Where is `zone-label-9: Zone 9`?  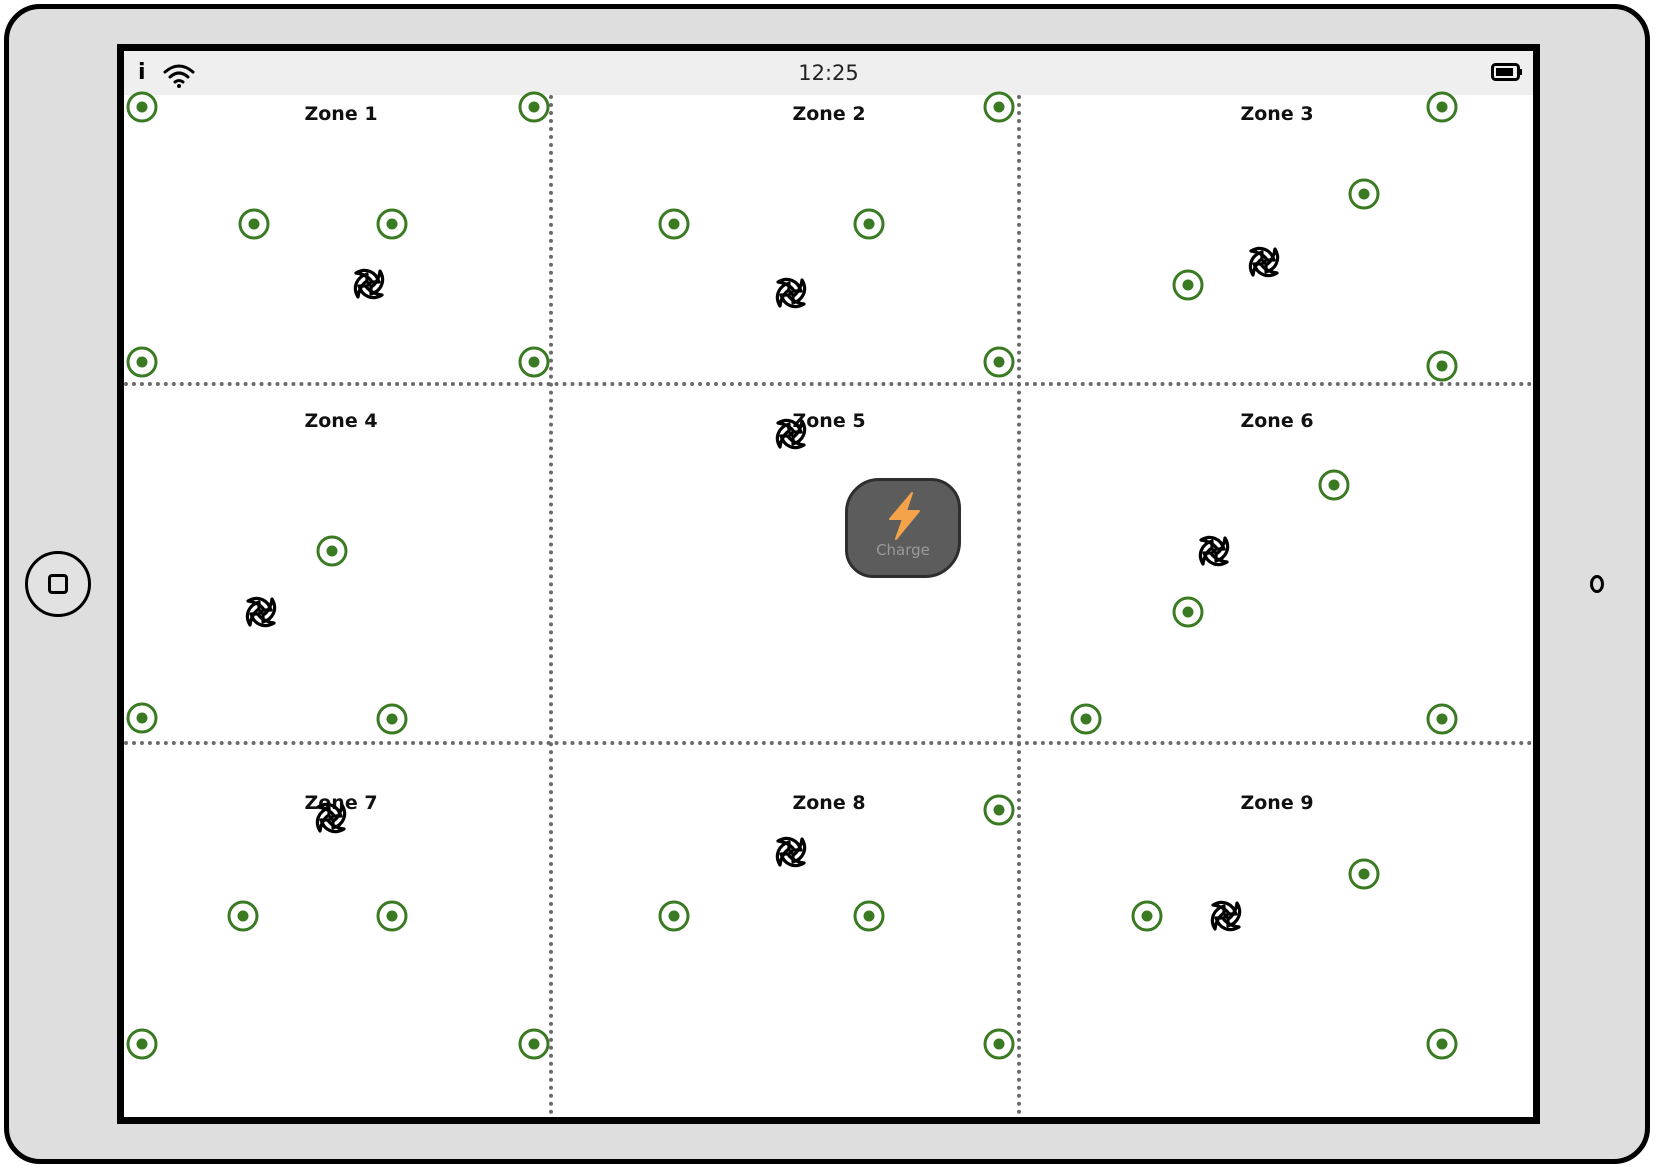
zone-label-9: Zone 9 is located at coordinates (1277, 803).